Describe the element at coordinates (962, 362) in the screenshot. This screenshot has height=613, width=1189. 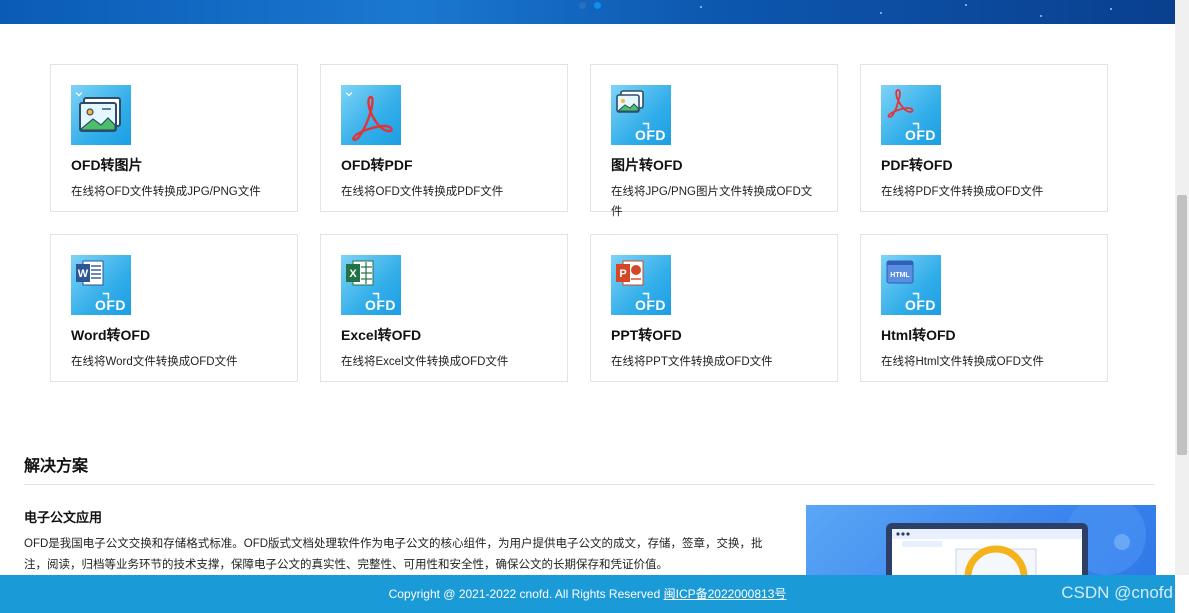
I see `card-description: 在线将Html文件转换成OFD文件` at that location.